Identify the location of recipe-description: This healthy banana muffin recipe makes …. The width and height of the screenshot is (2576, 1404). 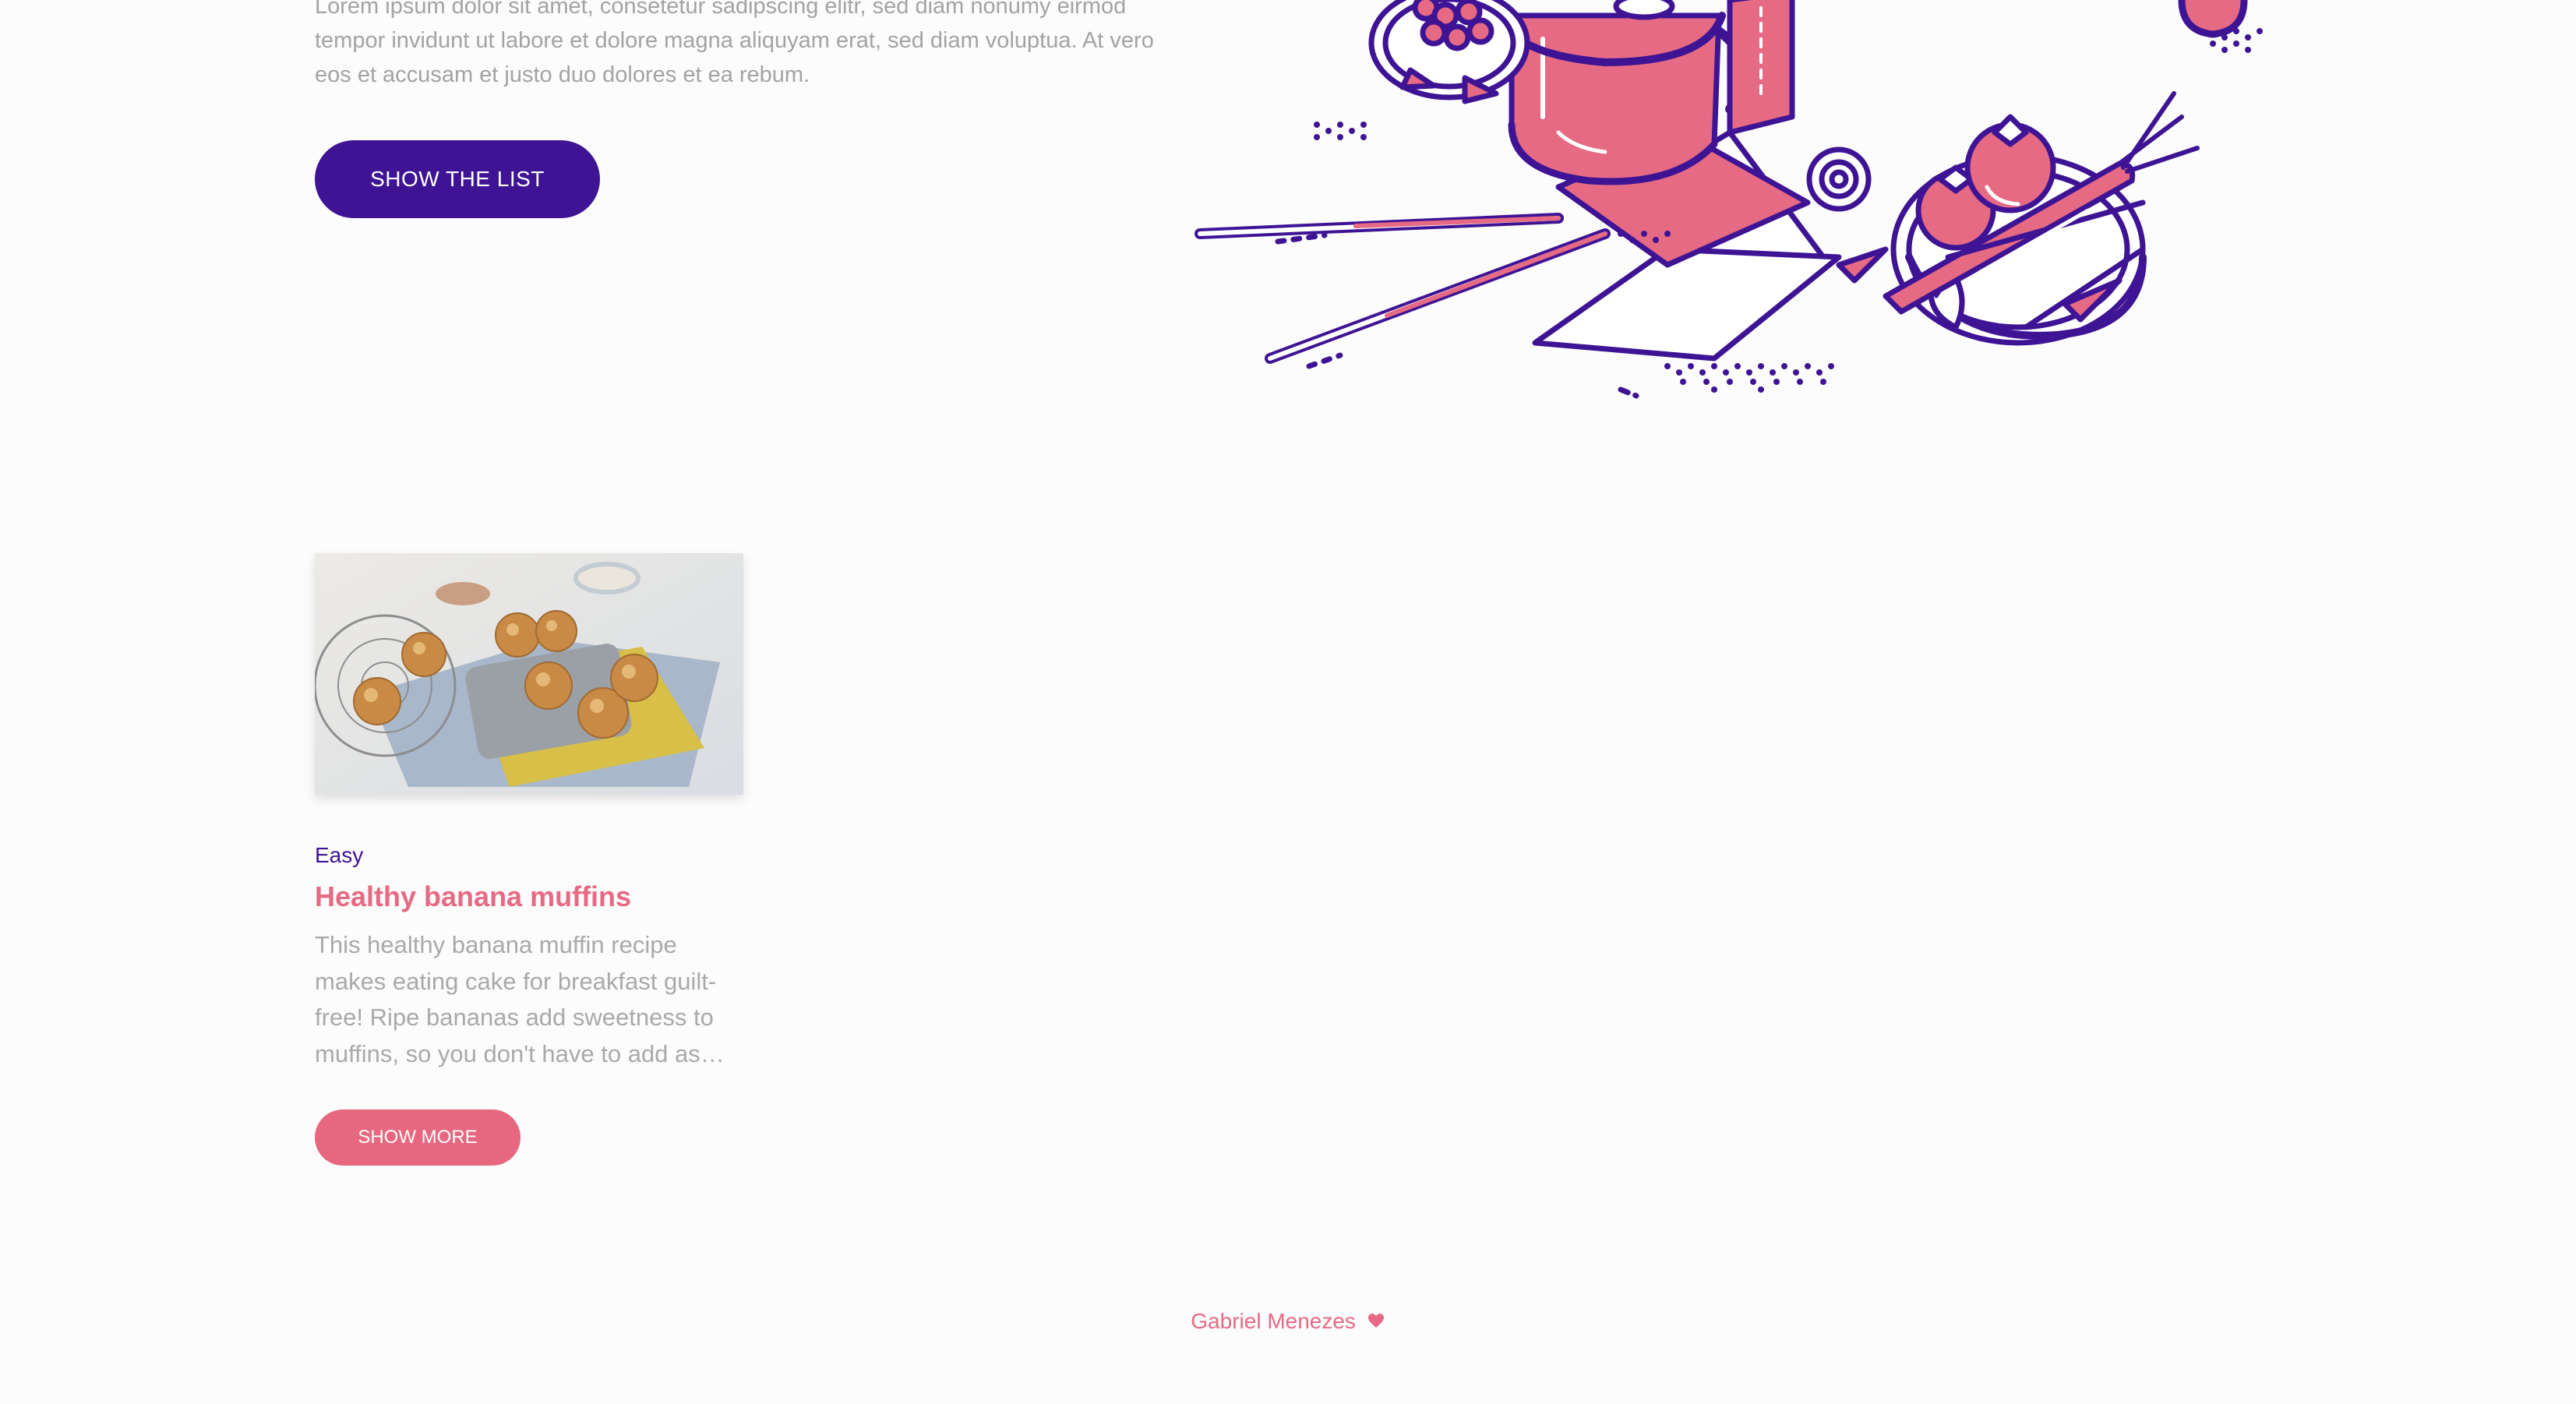
(516, 999).